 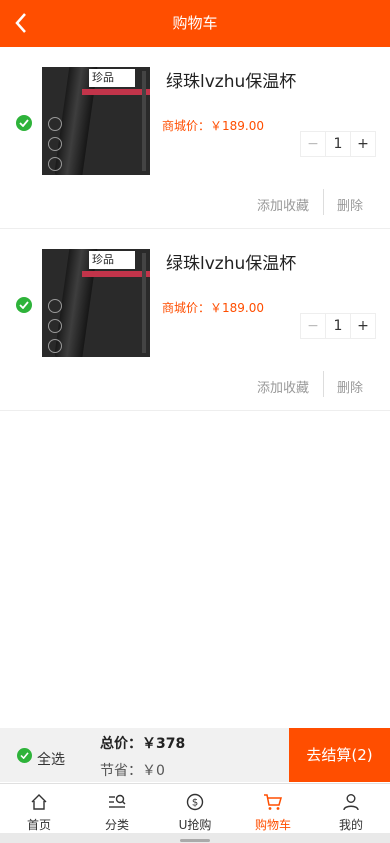 I want to click on bottom-tab-bar: 首页 分类 $ U抢购 购物车 我的, so click(x=195, y=808).